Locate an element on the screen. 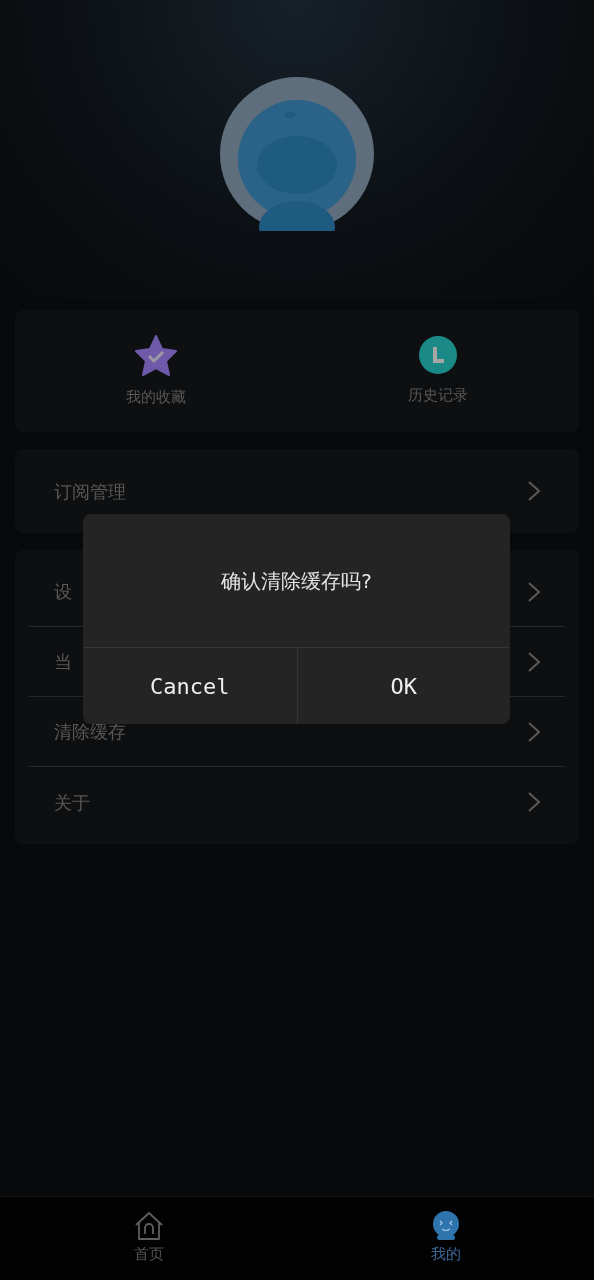 The image size is (594, 1280). nav-tab: 我的 is located at coordinates (445, 1238).